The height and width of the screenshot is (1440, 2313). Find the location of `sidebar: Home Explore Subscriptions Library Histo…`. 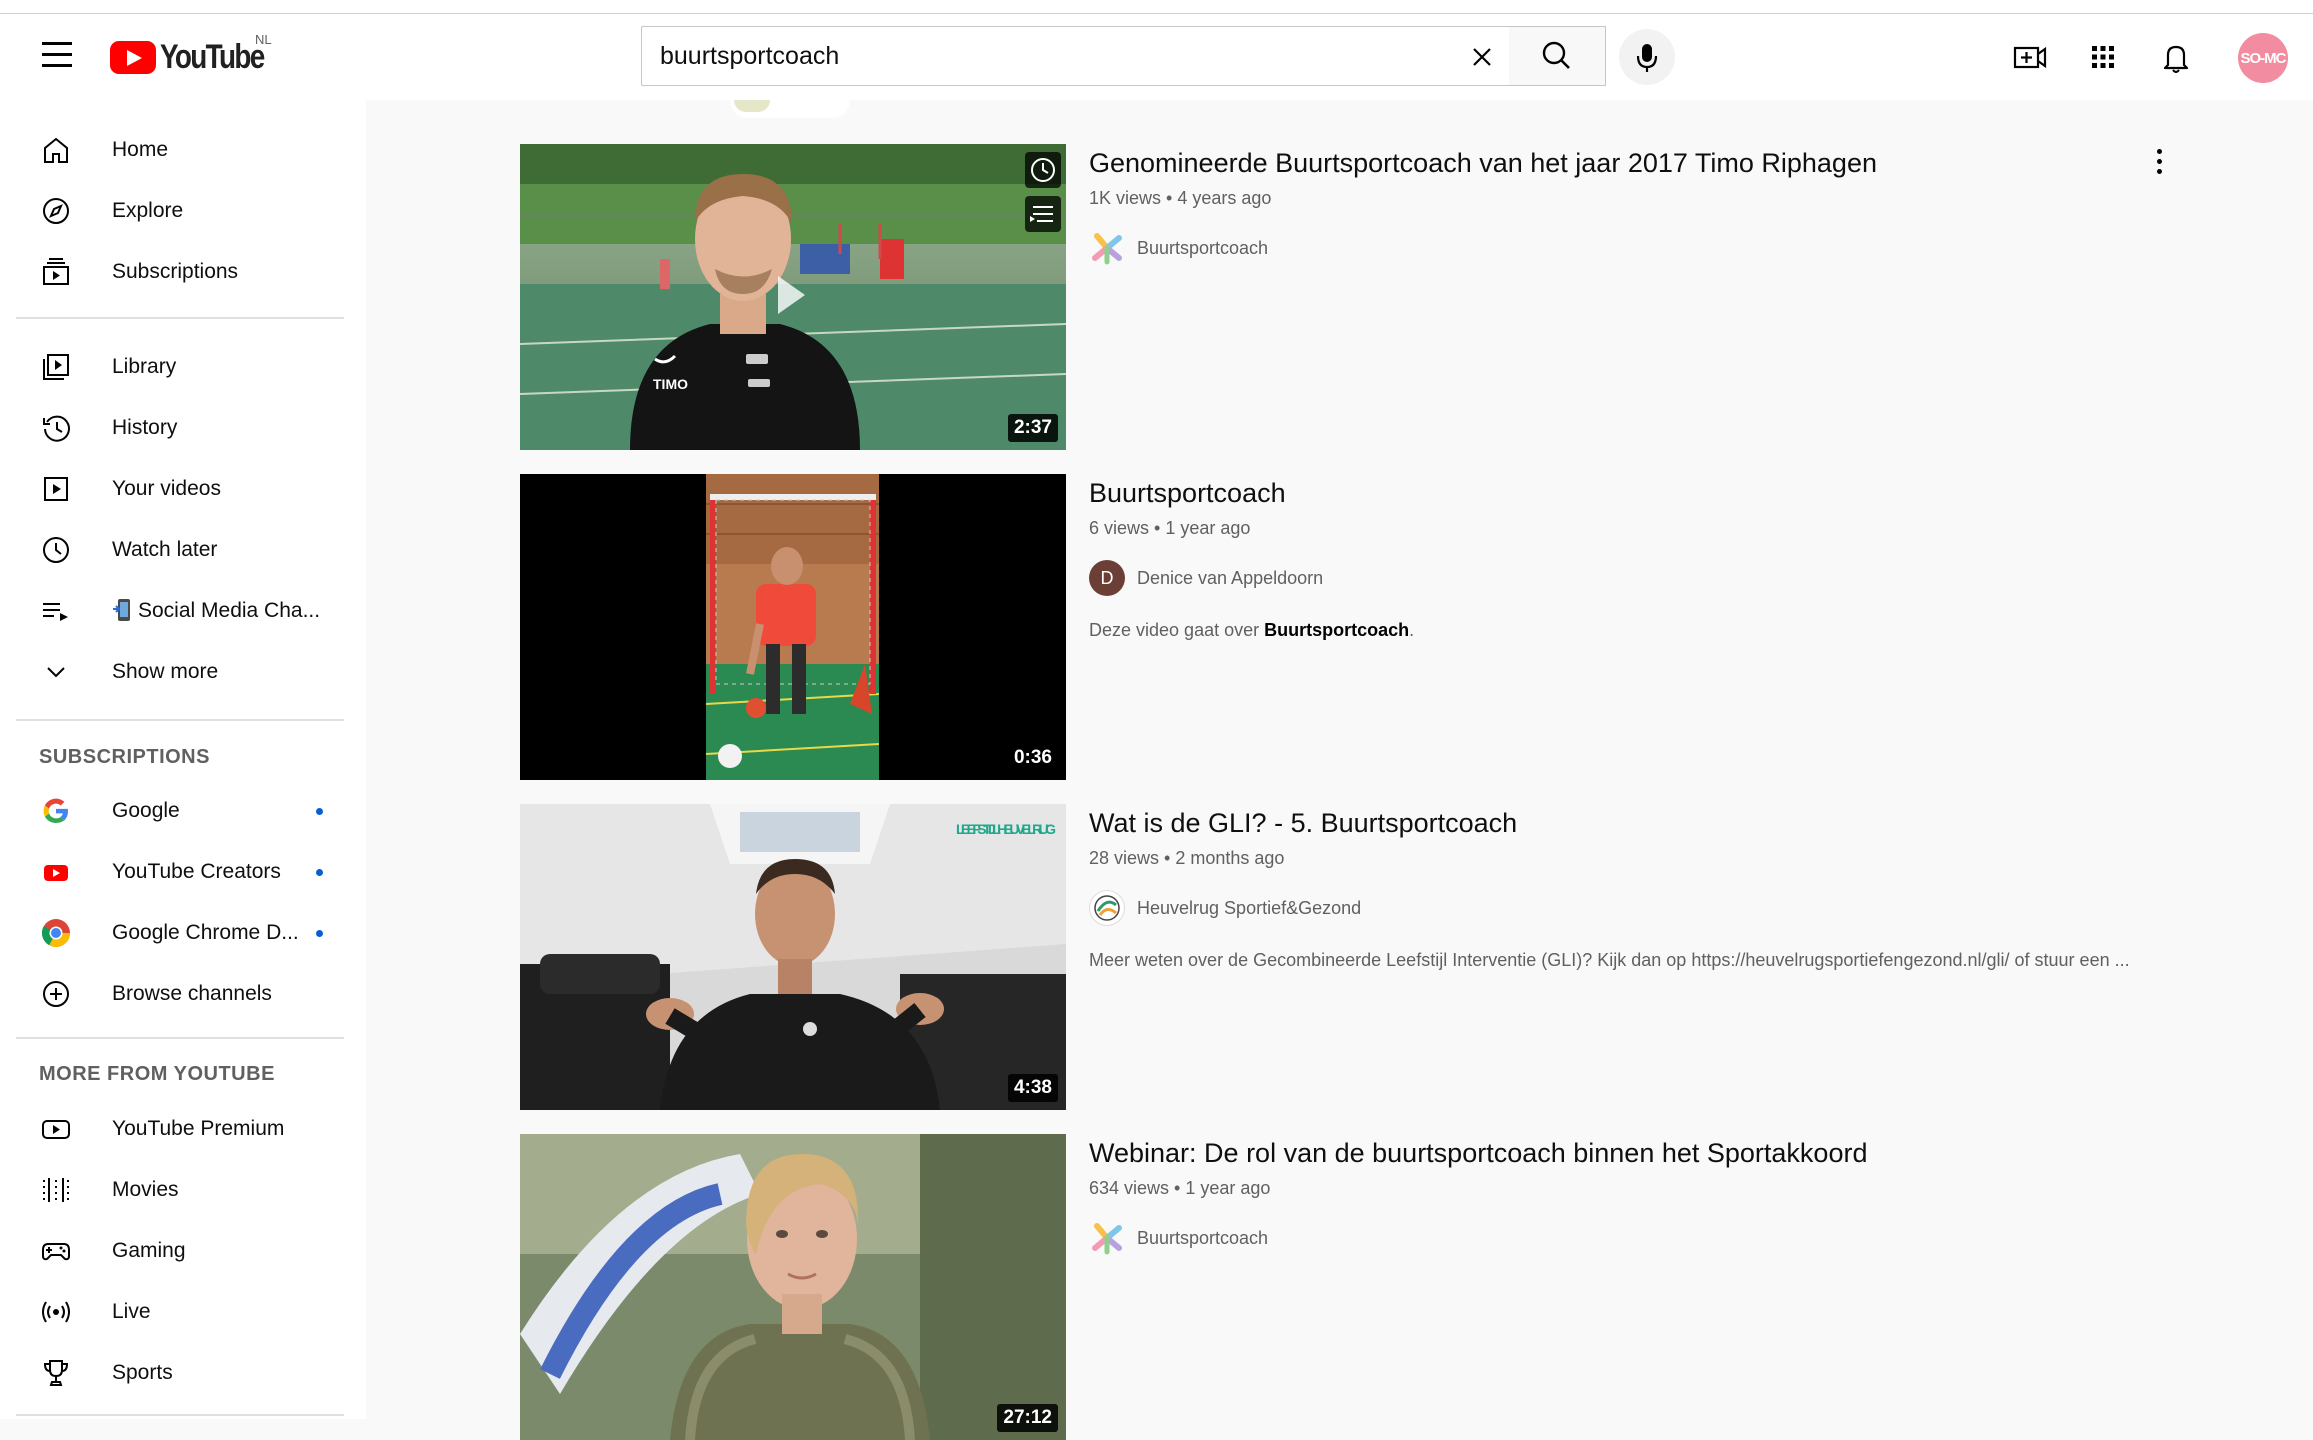

sidebar: Home Explore Subscriptions Library Histo… is located at coordinates (183, 759).